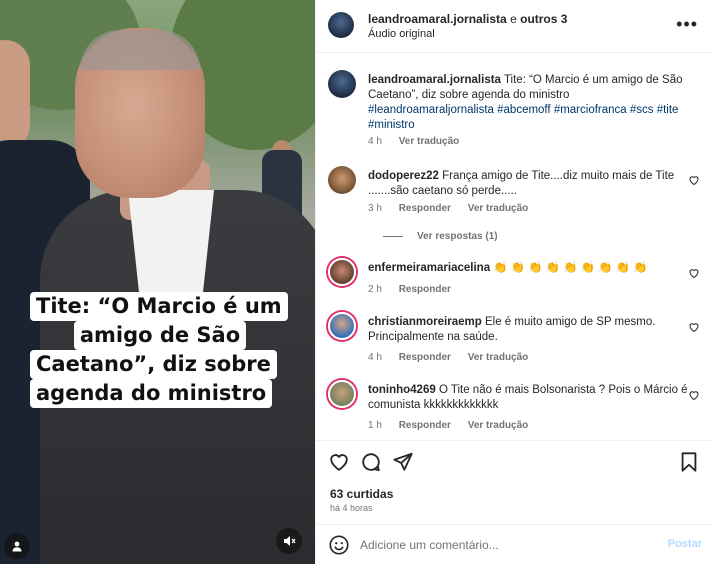 The width and height of the screenshot is (711, 564). Describe the element at coordinates (375, 425) in the screenshot. I see `comment-time: 1 h` at that location.